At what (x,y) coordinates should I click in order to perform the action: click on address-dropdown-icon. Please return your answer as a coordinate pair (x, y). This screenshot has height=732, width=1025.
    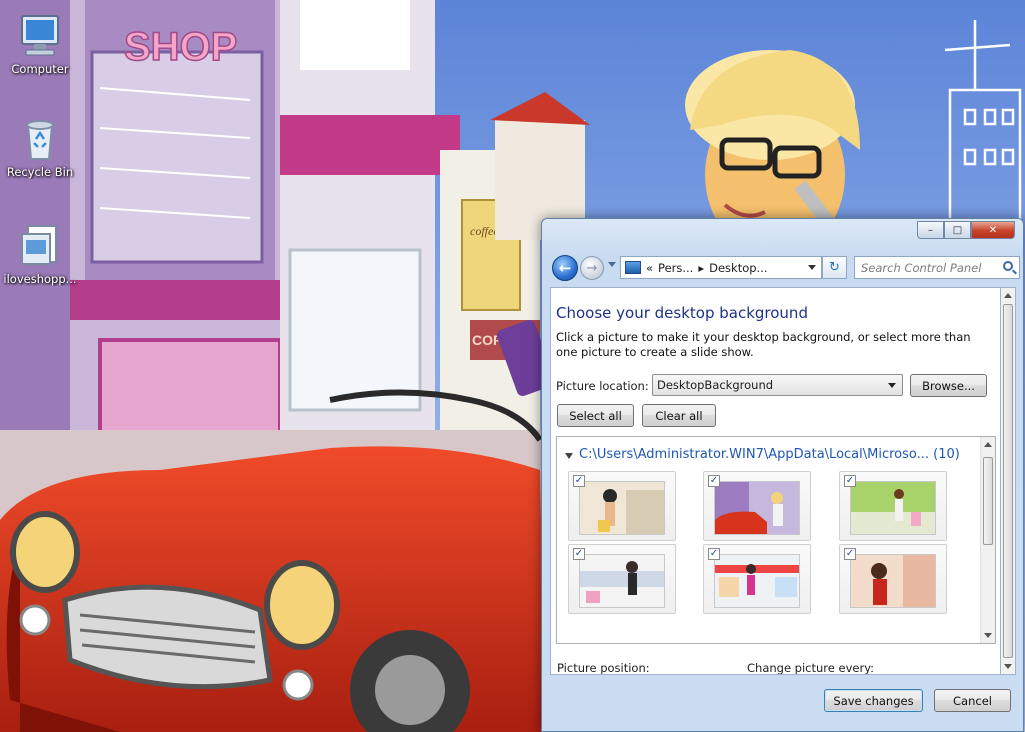
    Looking at the image, I should click on (812, 267).